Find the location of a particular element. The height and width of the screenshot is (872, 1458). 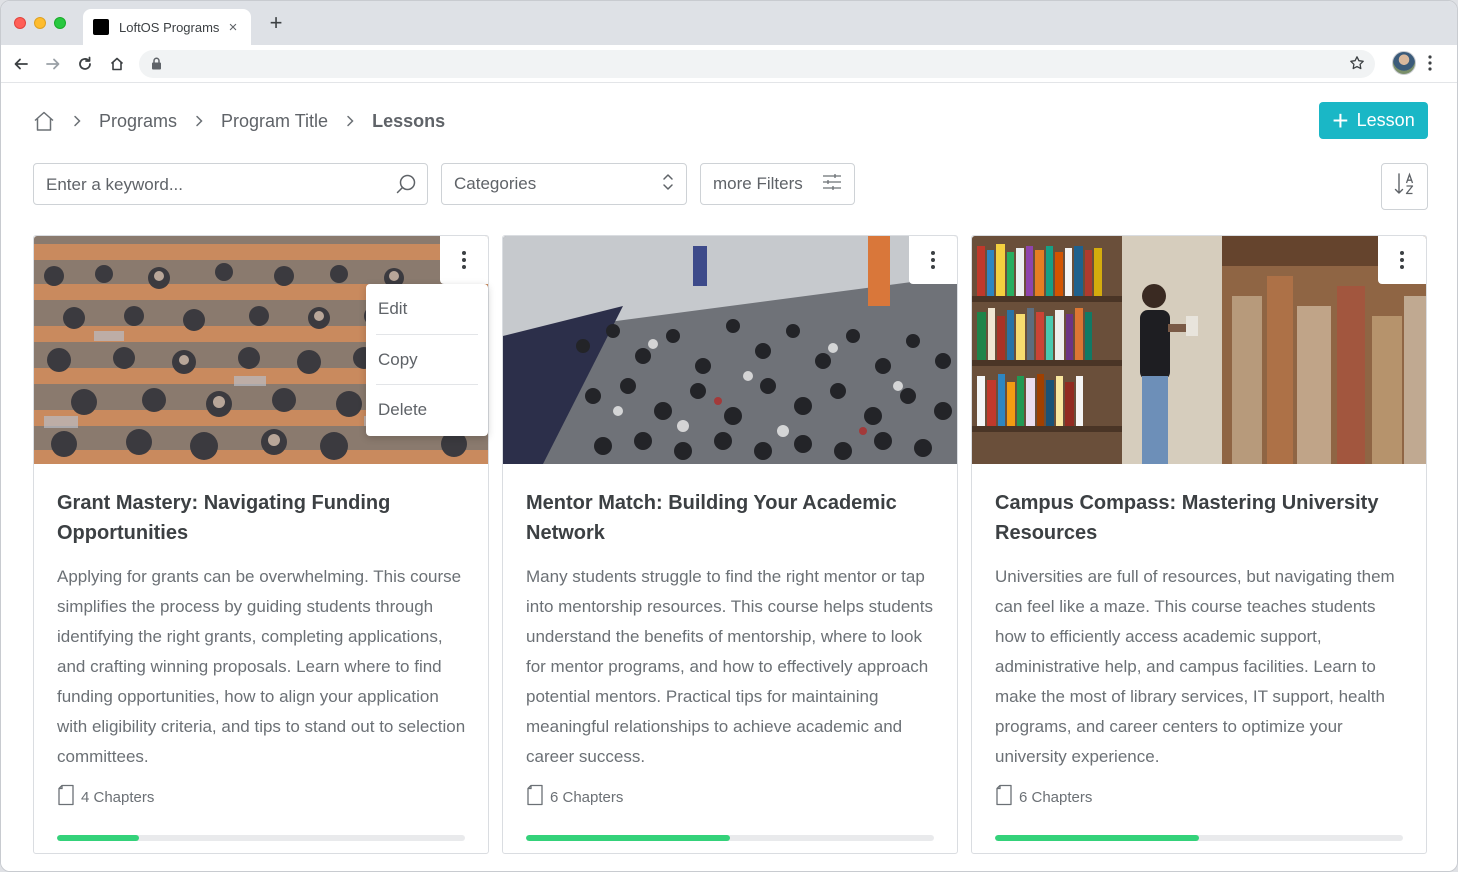

lesson-image-library is located at coordinates (1199, 350).